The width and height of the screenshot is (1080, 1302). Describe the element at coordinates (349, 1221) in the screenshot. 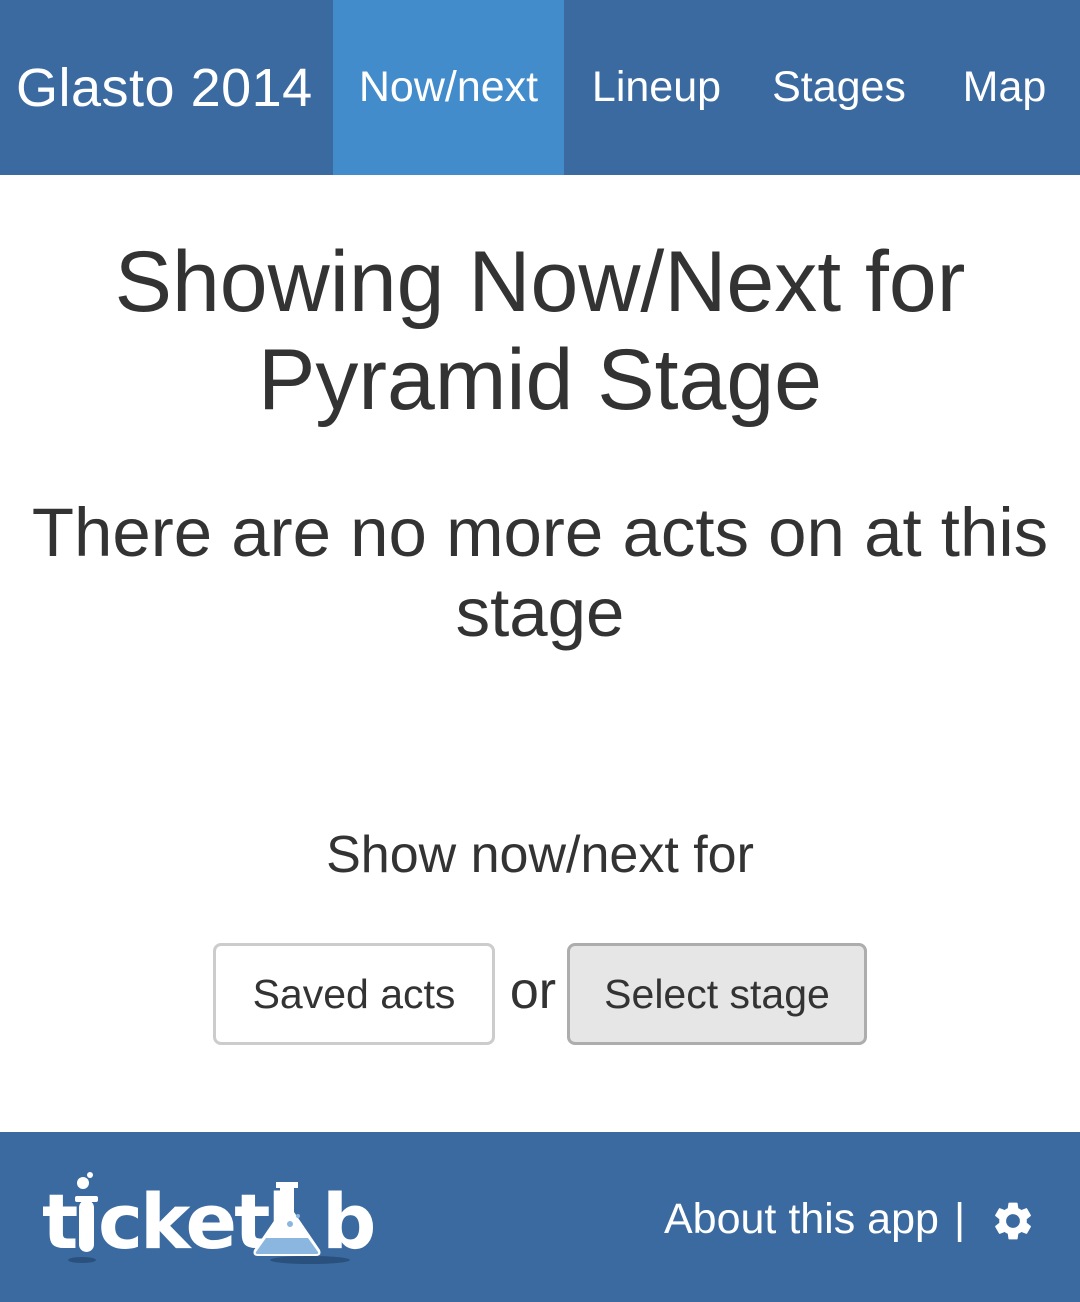

I see `svg-text: b` at that location.